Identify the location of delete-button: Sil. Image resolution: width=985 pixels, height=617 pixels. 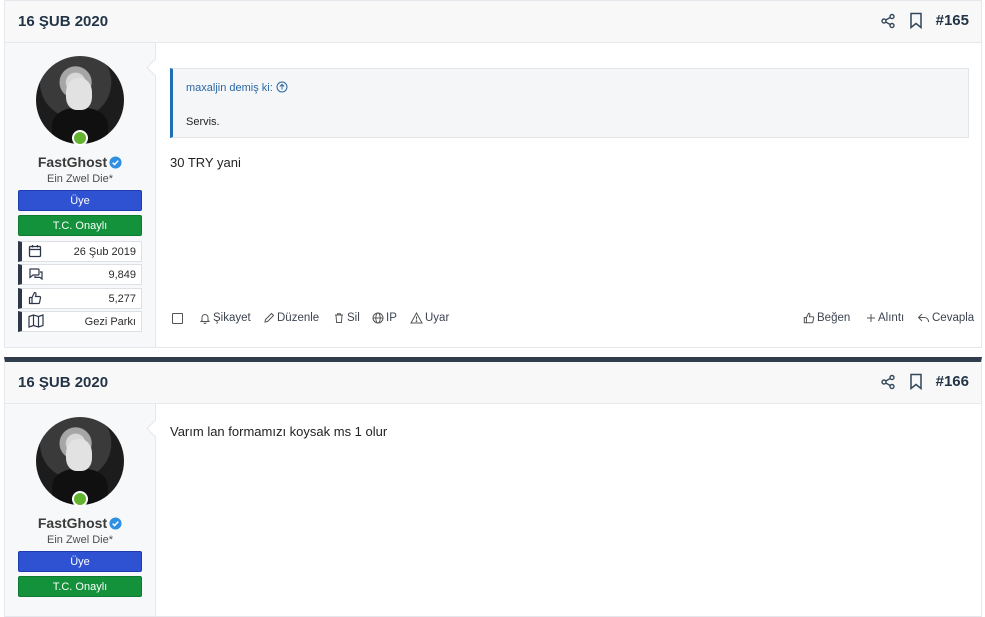
(346, 318).